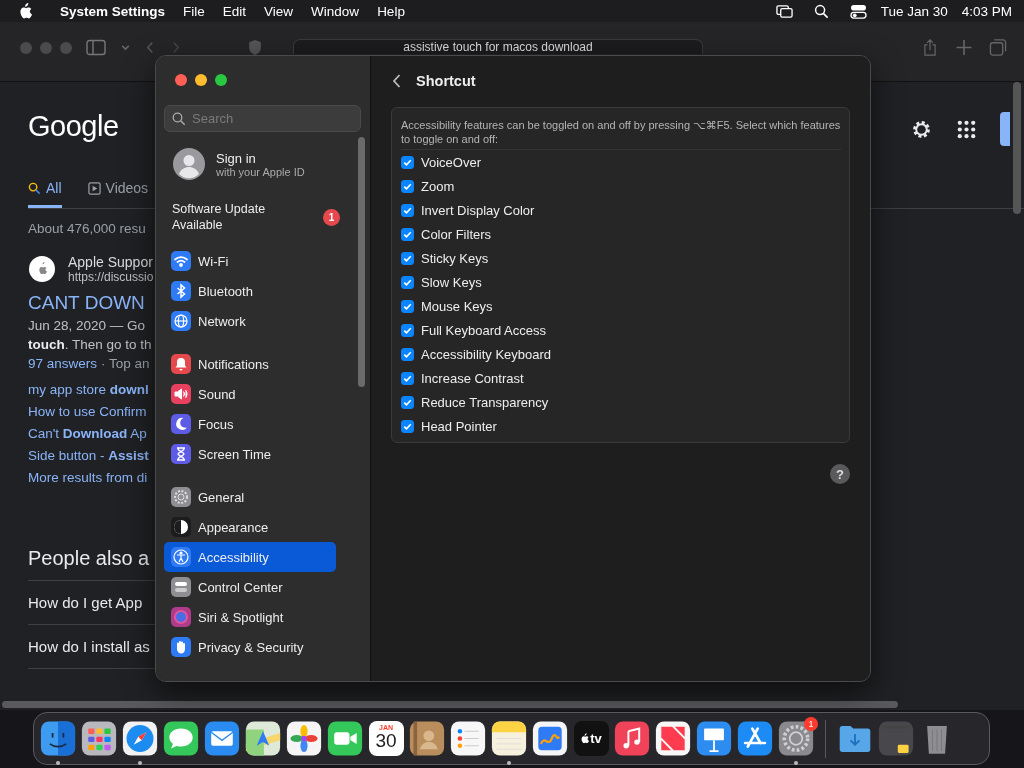 This screenshot has width=1024, height=768. Describe the element at coordinates (250, 527) in the screenshot. I see `sidebar-item: Appearance` at that location.